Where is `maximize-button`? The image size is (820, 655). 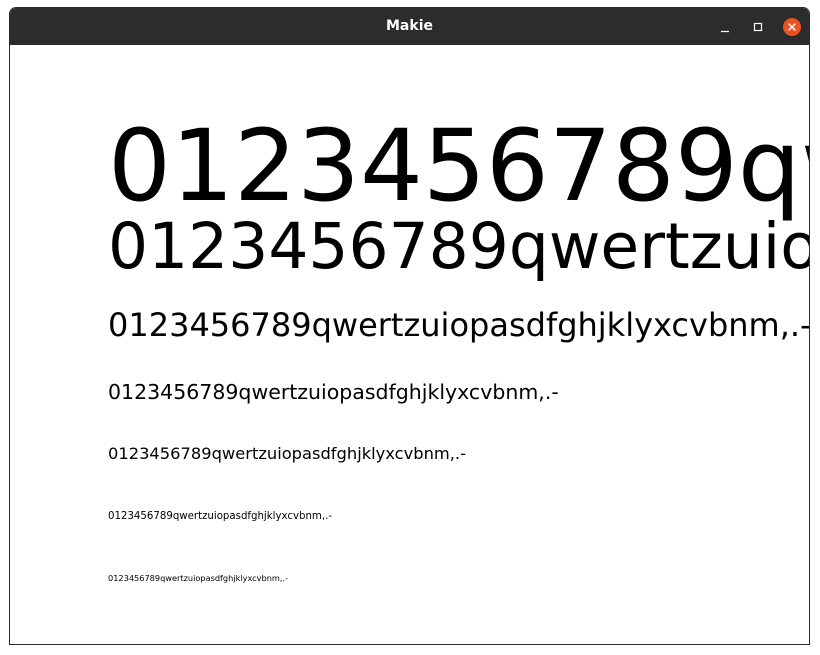
maximize-button is located at coordinates (758, 27).